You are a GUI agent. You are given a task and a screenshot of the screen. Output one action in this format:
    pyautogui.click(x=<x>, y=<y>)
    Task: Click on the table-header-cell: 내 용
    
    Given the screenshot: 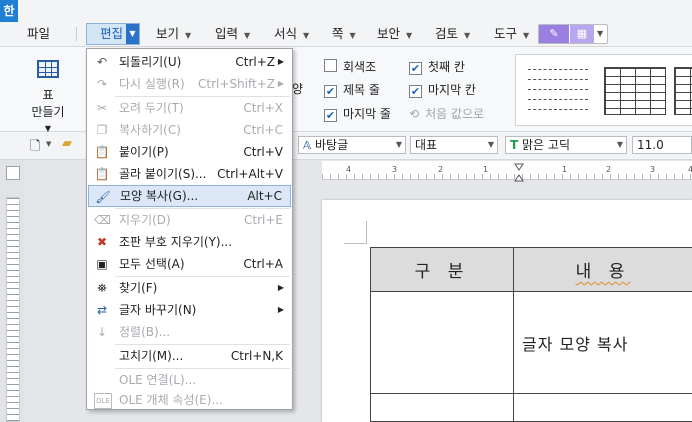 What is the action you would take?
    pyautogui.click(x=602, y=269)
    